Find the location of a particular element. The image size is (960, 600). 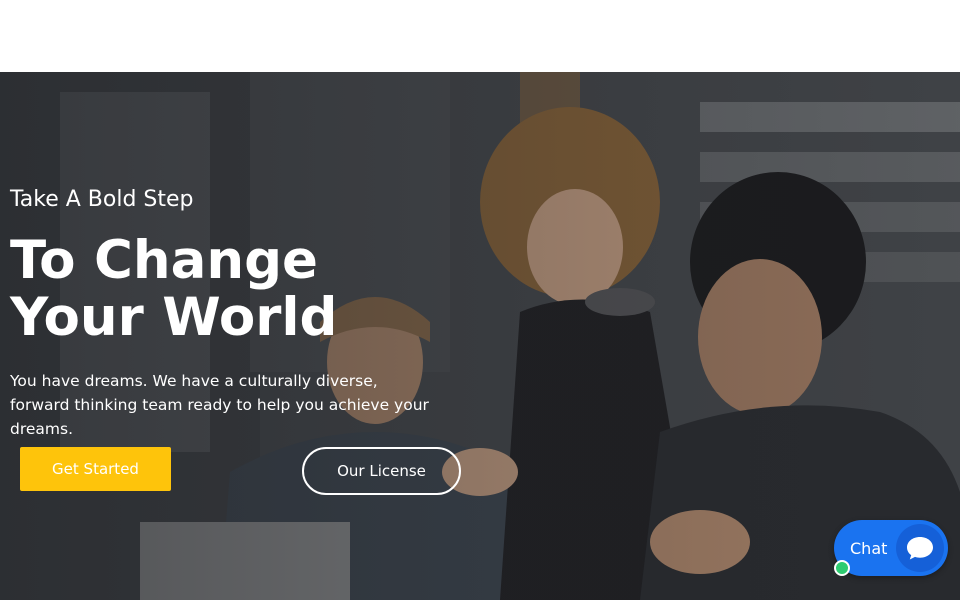

hero-headline: To Change Your World is located at coordinates (174, 289).